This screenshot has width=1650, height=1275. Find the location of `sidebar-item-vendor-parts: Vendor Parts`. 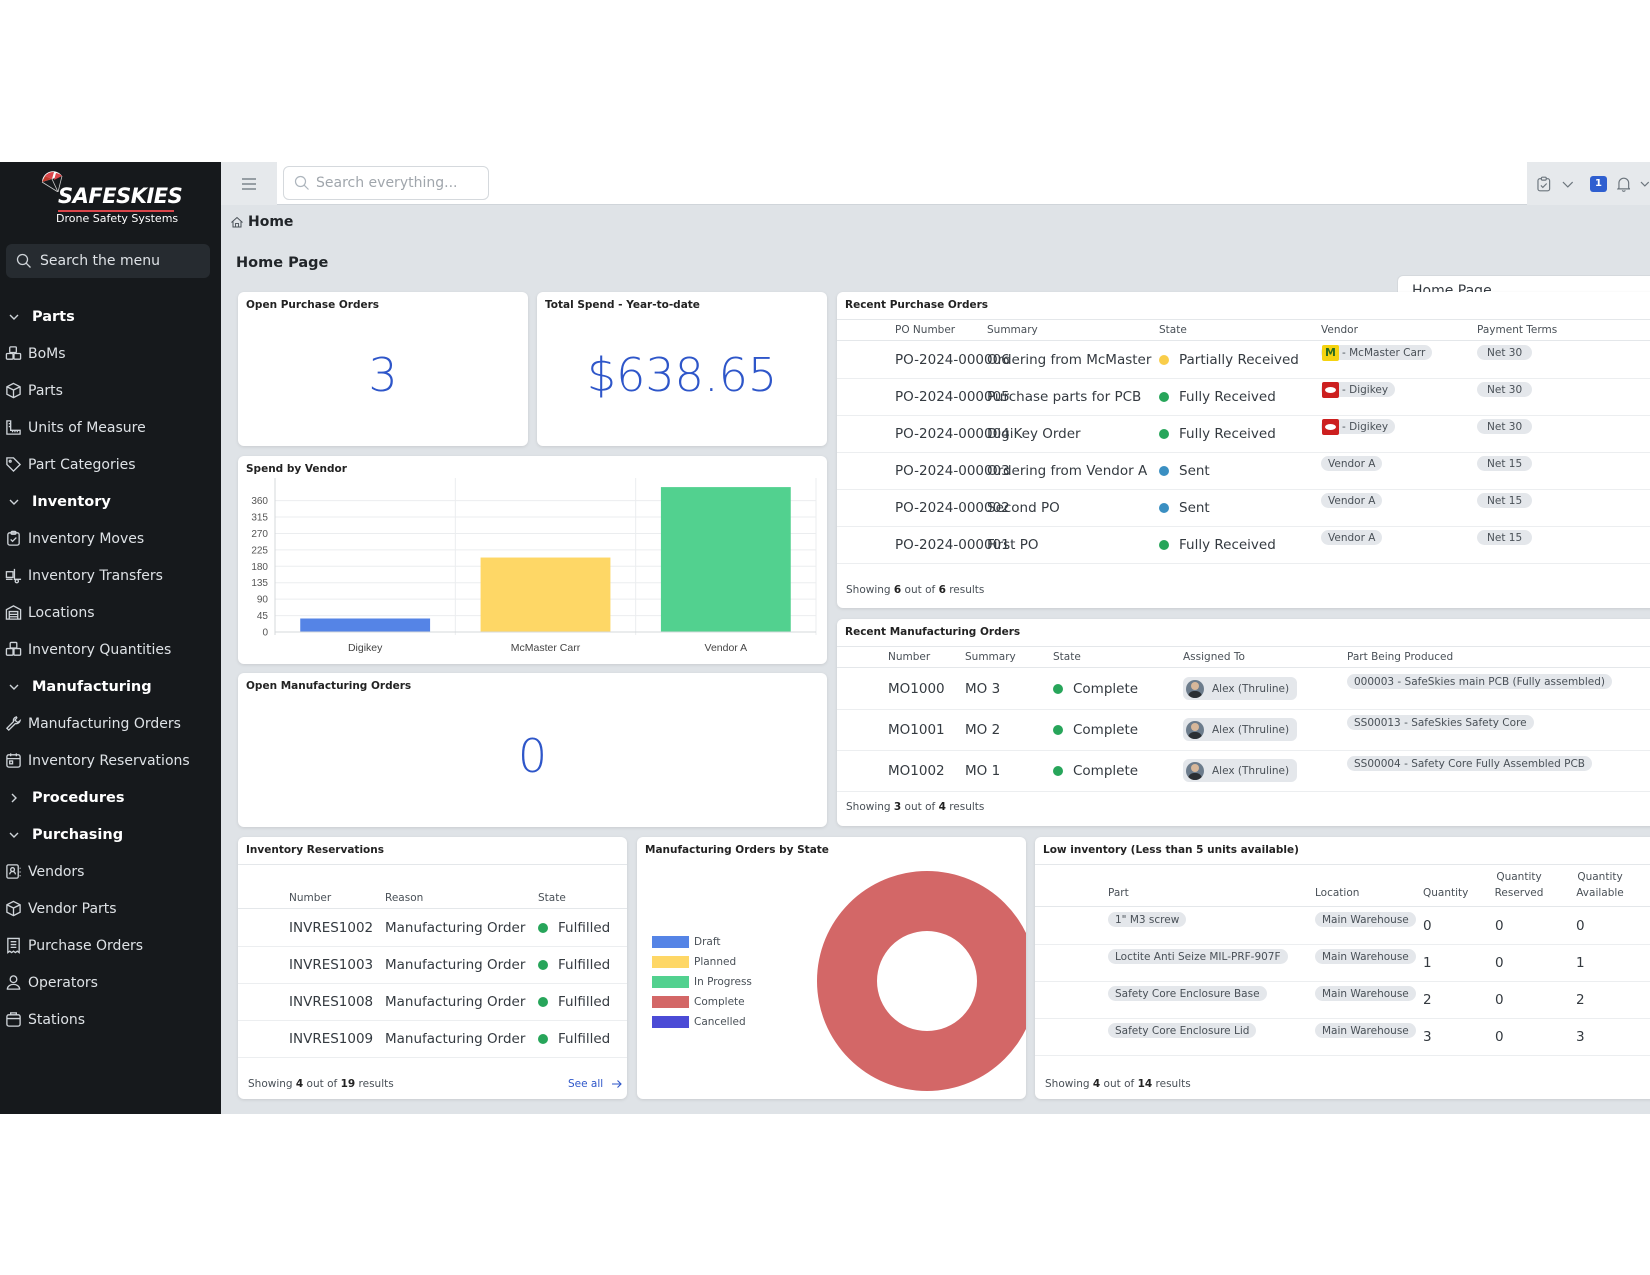

sidebar-item-vendor-parts: Vendor Parts is located at coordinates (110, 908).